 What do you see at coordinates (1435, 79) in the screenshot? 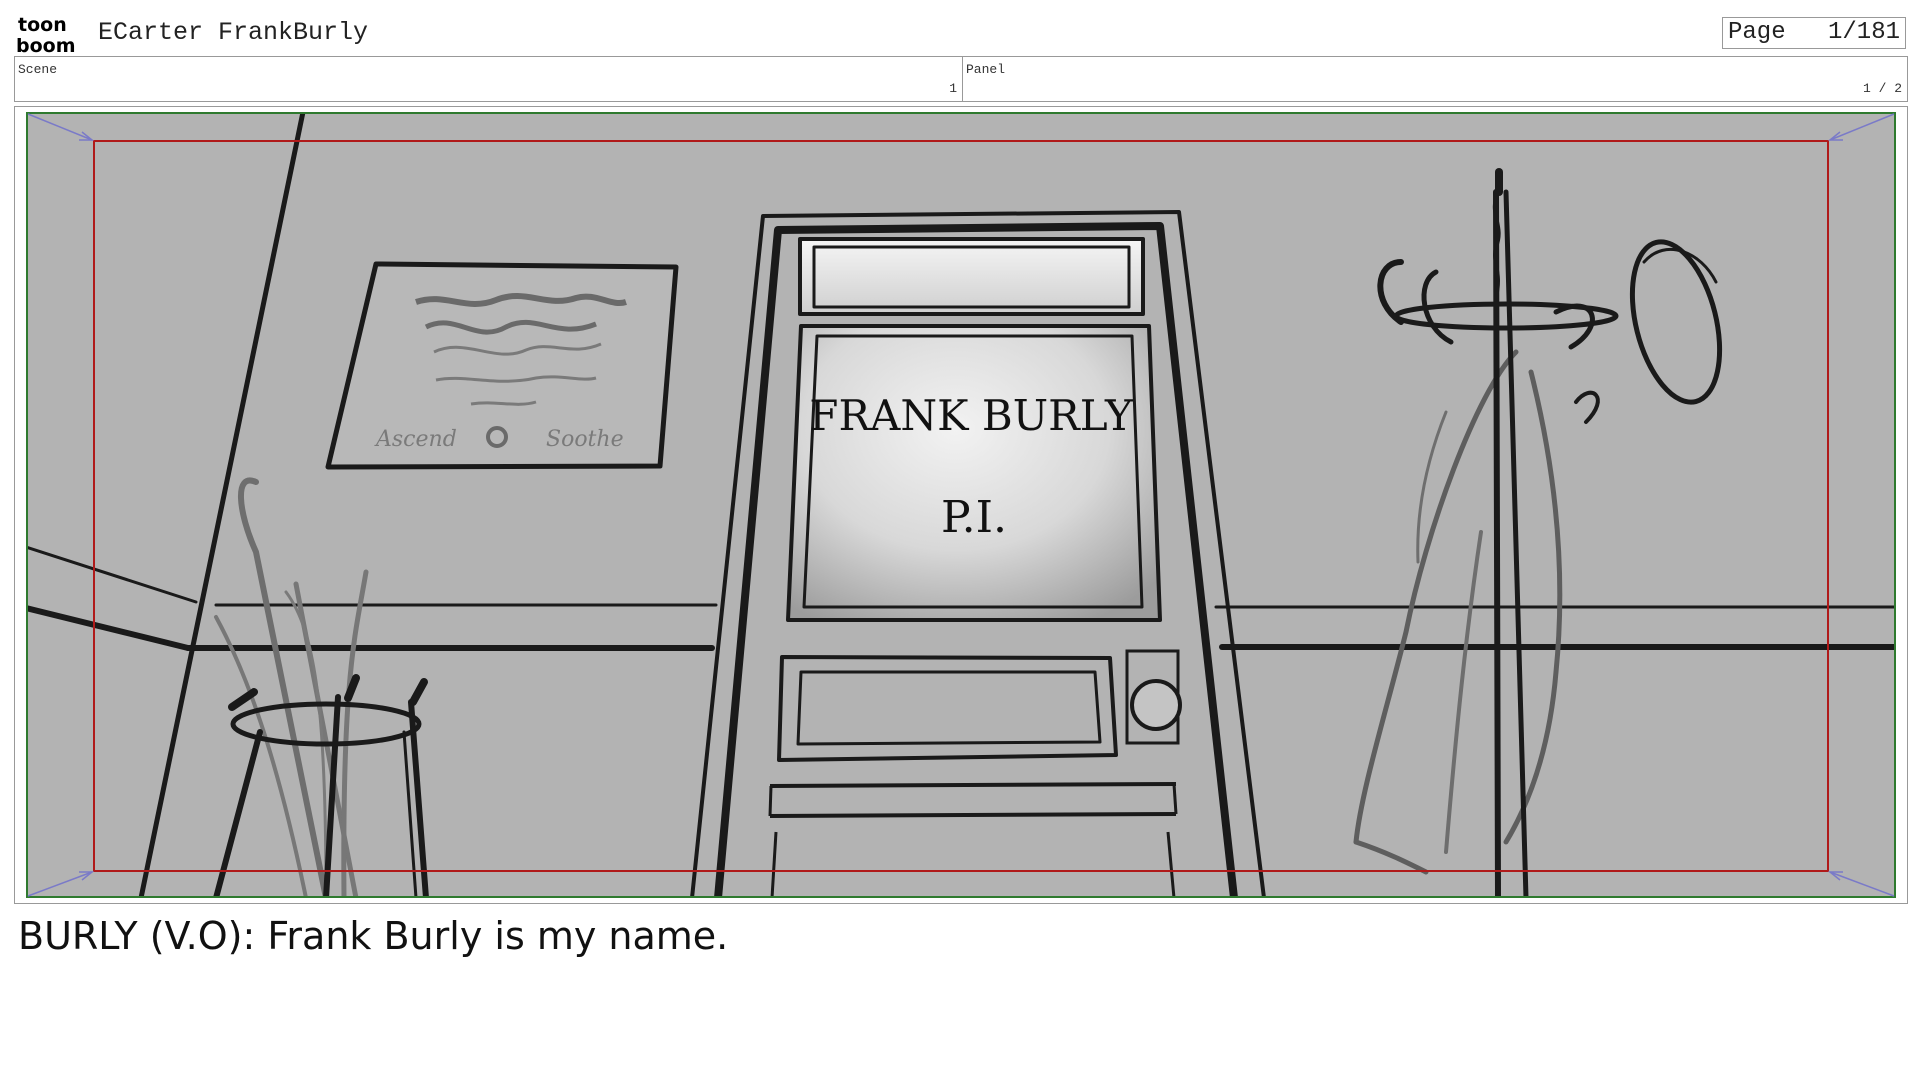
I see `panel-cell: Panel 1 / 2` at bounding box center [1435, 79].